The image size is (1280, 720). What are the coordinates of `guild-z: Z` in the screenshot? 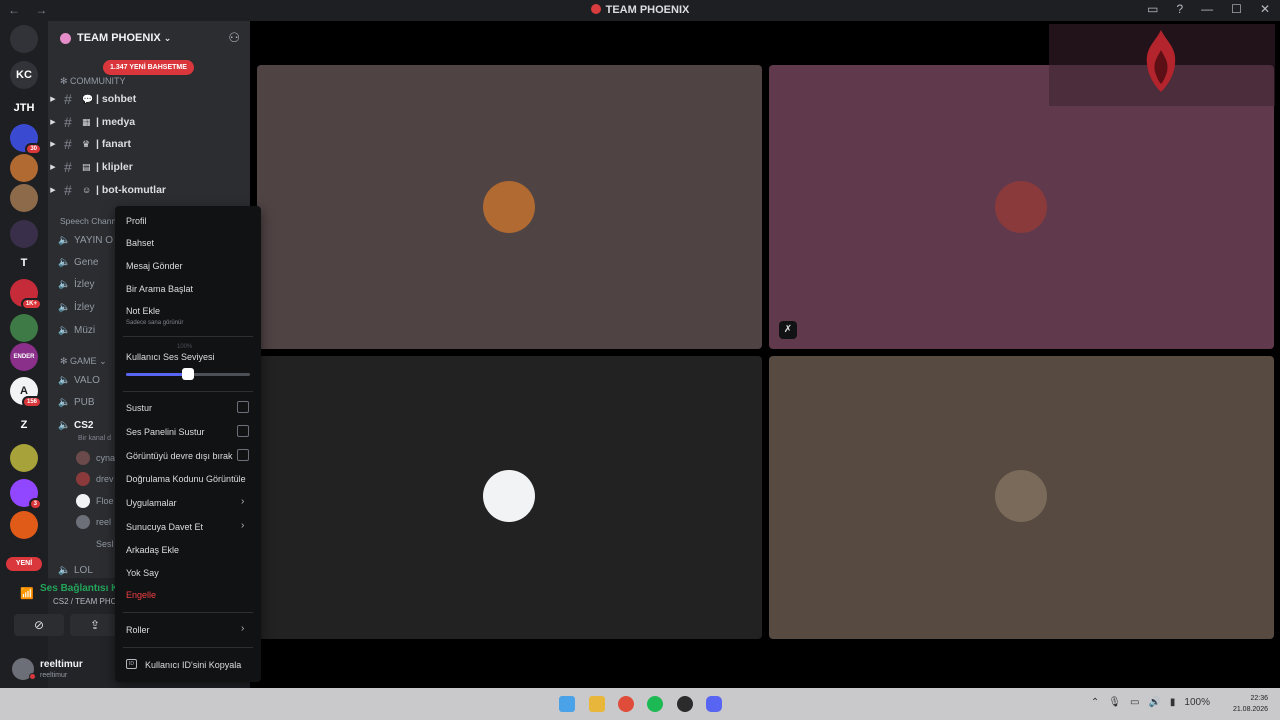 It's located at (24, 425).